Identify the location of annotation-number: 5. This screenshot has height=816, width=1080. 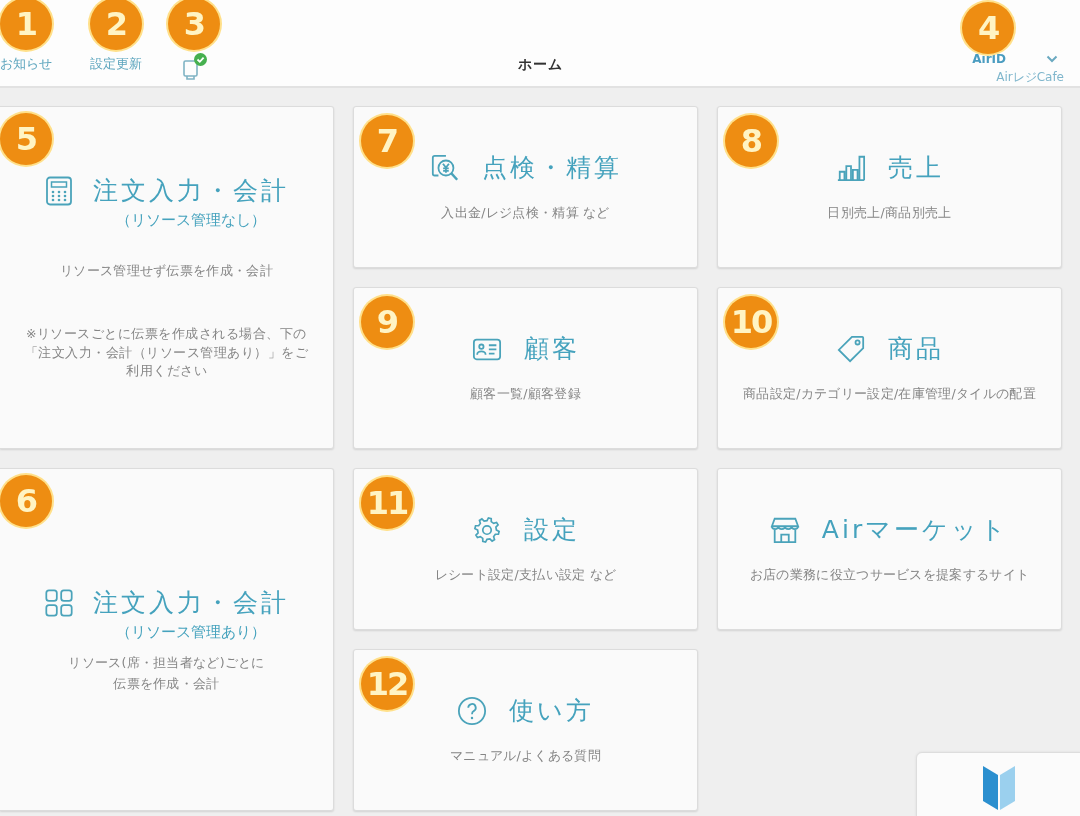
(26, 139).